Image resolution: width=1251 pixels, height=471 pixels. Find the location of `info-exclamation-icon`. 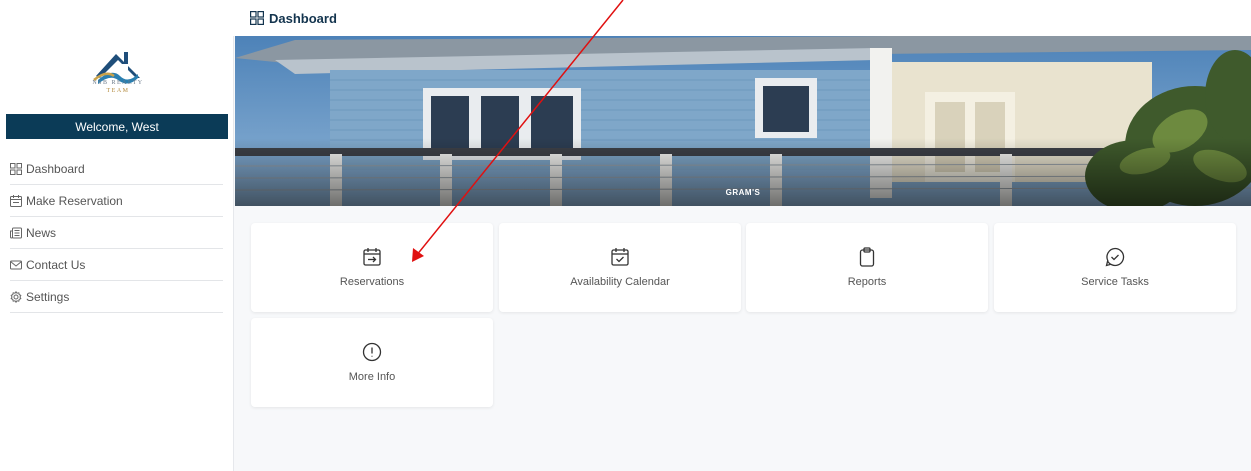

info-exclamation-icon is located at coordinates (372, 352).